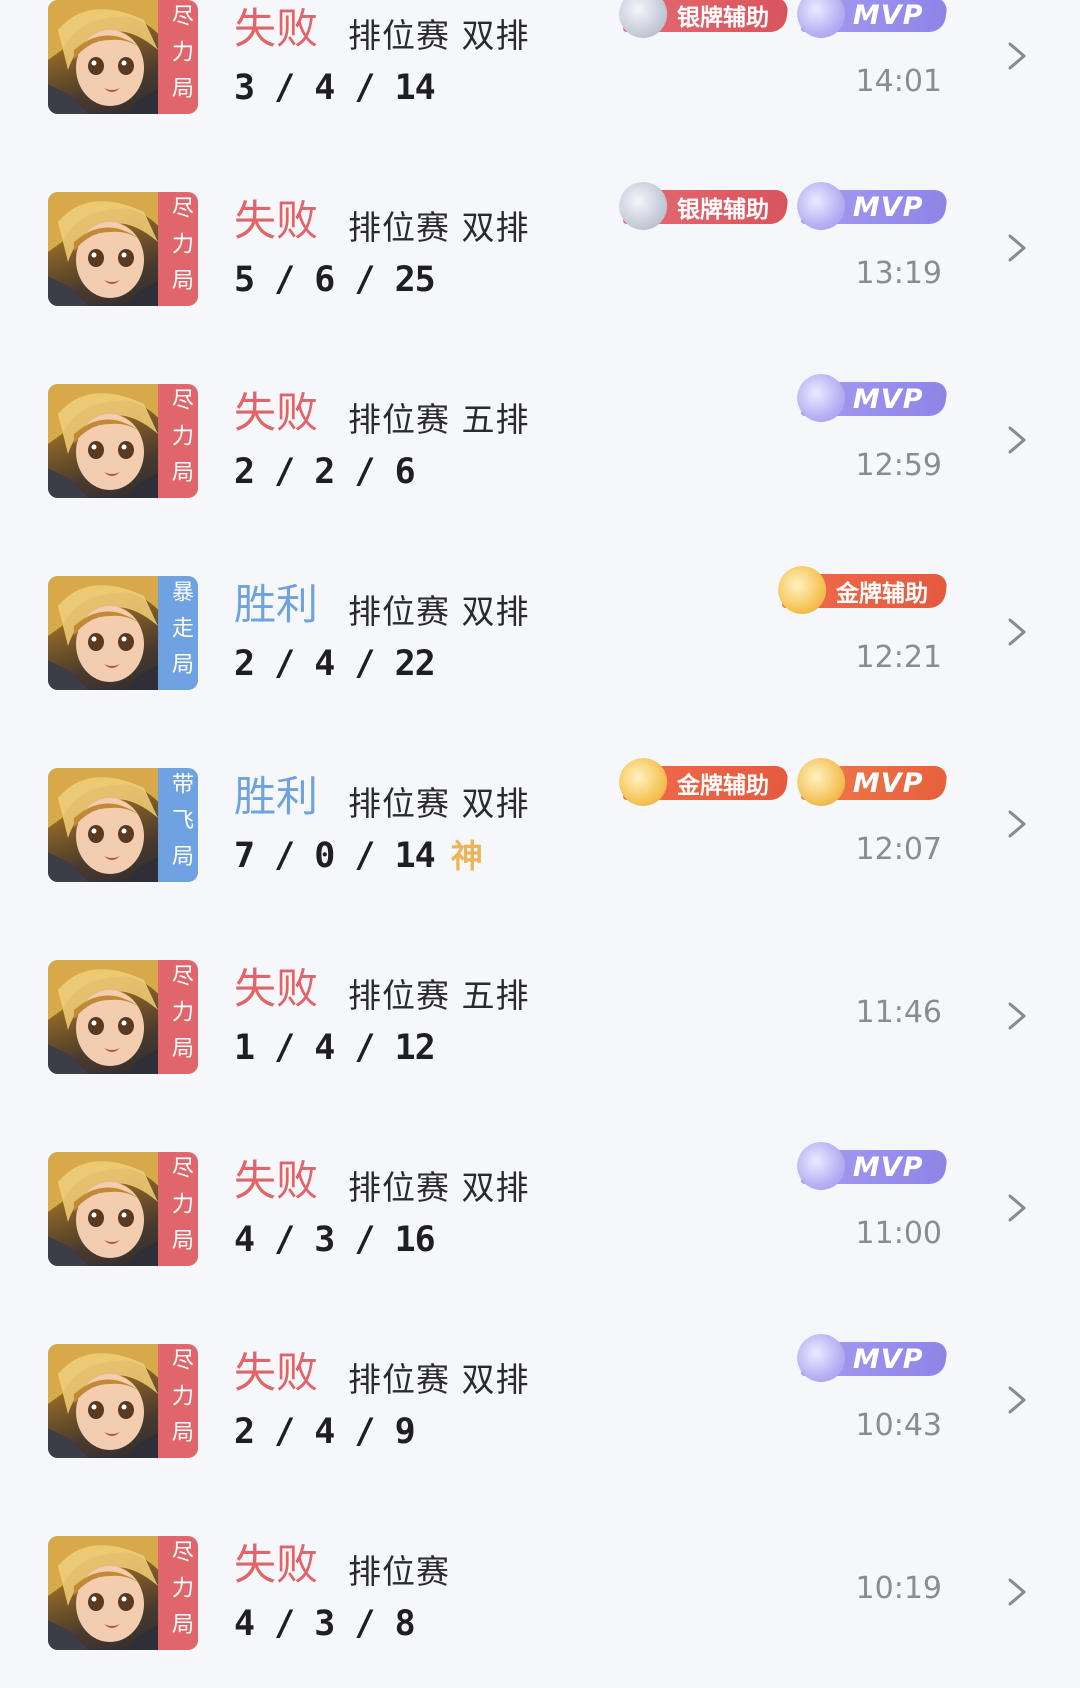 The height and width of the screenshot is (1688, 1080). I want to click on kda-value: 5 / 6 / 25, so click(335, 280).